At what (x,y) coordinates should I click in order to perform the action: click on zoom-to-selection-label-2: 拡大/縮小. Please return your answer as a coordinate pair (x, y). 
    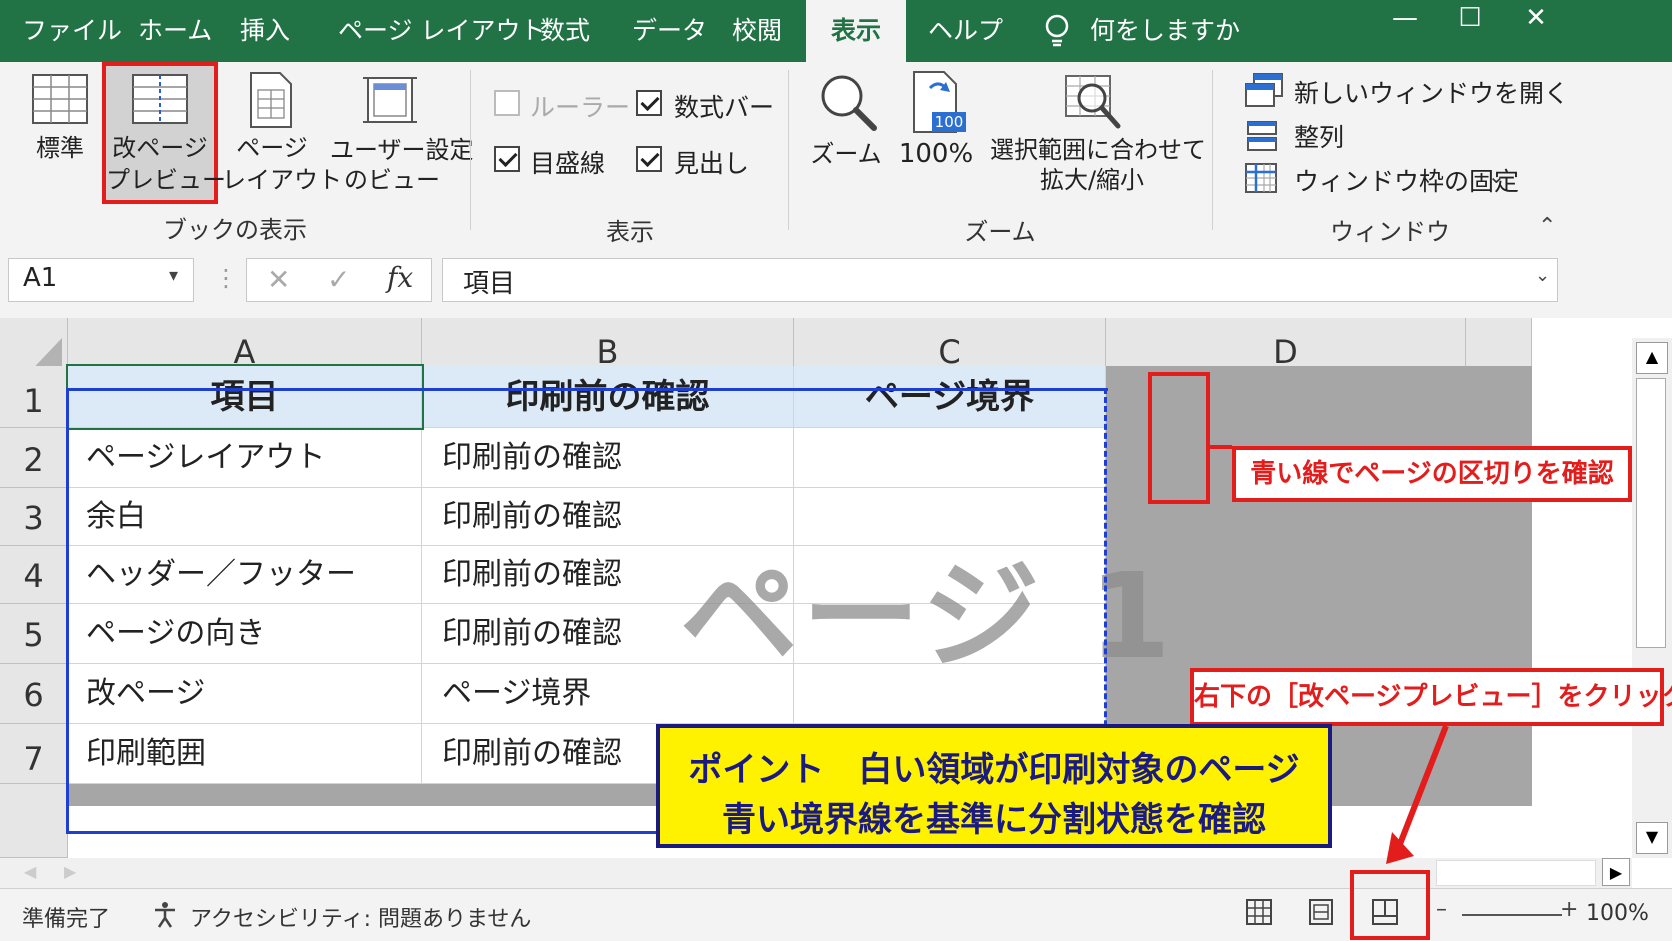
    Looking at the image, I should click on (1092, 180).